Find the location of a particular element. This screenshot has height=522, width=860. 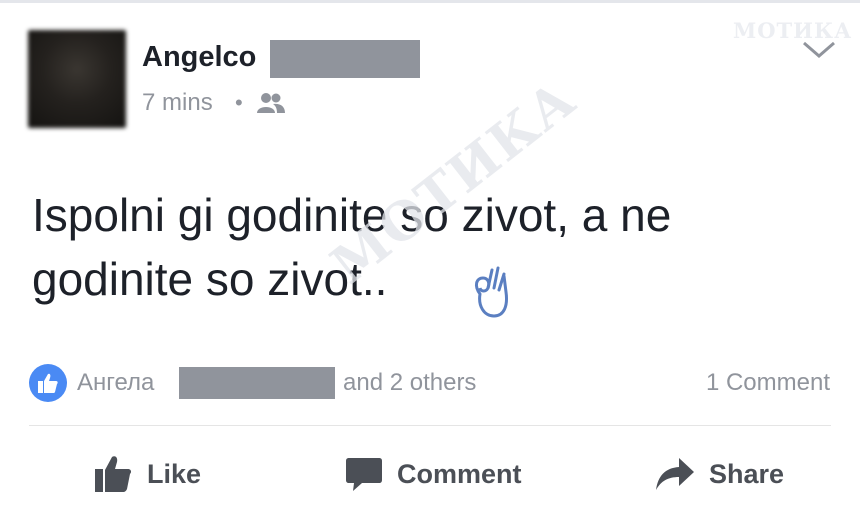

post-timestamp: 7 mins is located at coordinates (177, 103).